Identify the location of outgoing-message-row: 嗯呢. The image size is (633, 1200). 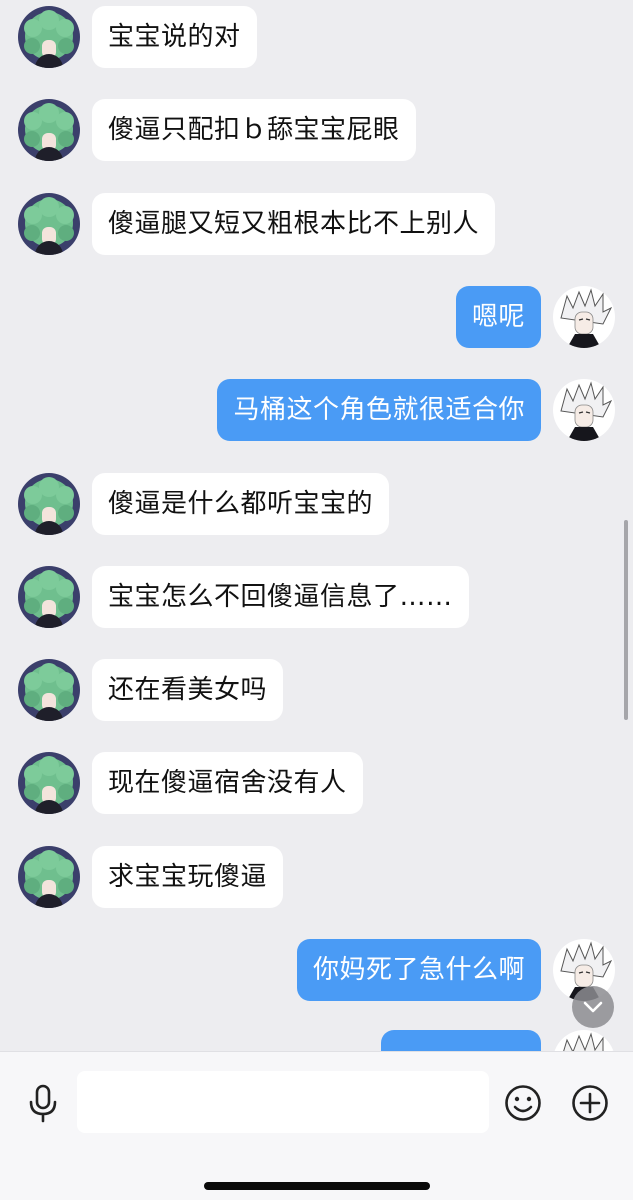
(316, 317).